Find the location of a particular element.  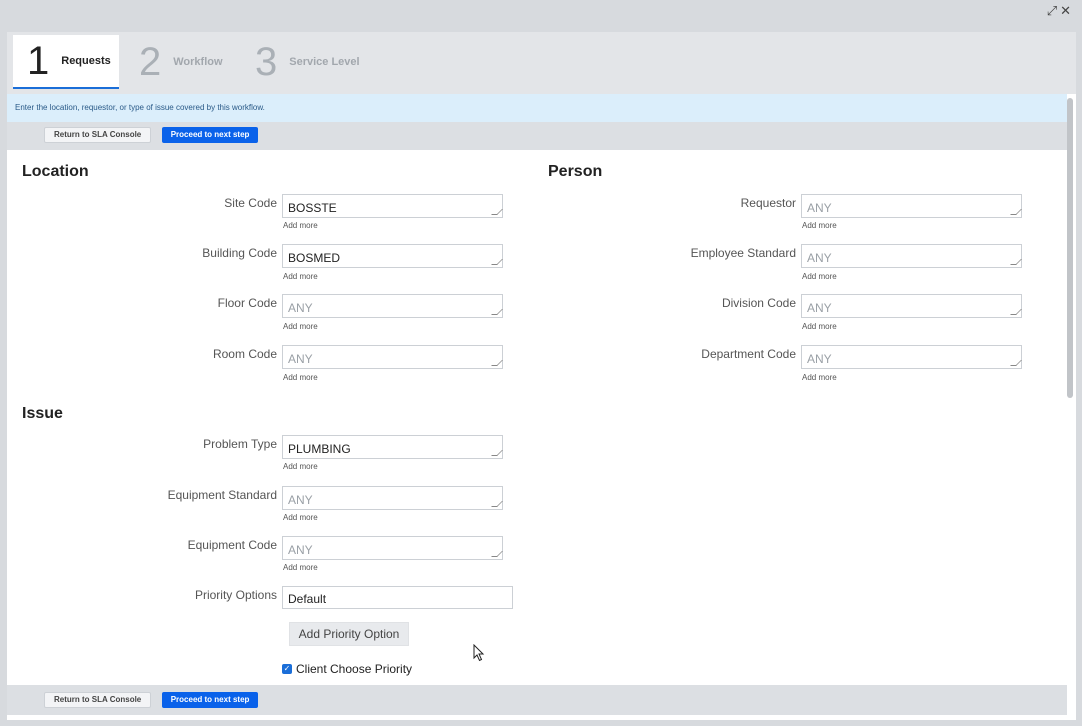

equipment-code-field: ANY is located at coordinates (392, 548).